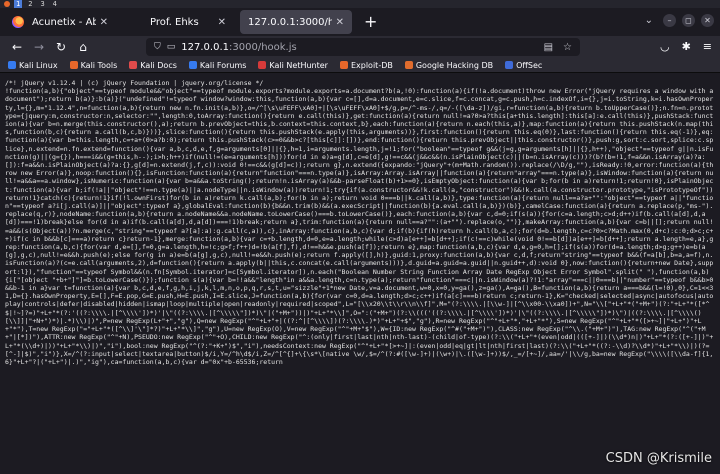 Image resolution: width=720 pixels, height=474 pixels. I want to click on maximize-icon: ◻, so click(688, 20).